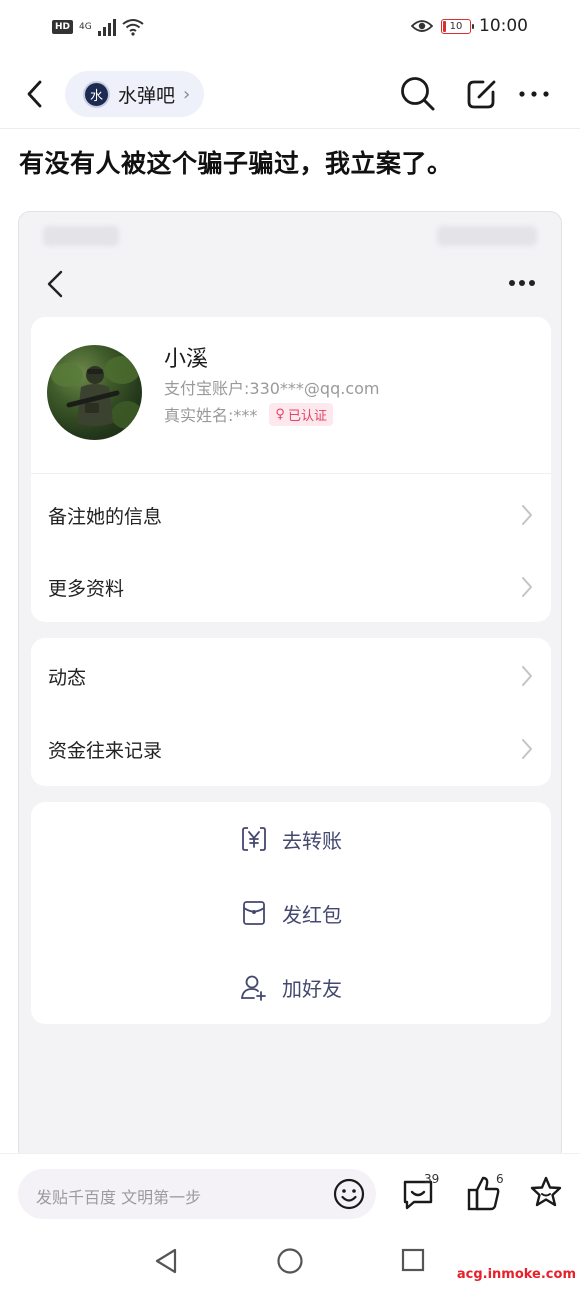  What do you see at coordinates (422, 26) in the screenshot?
I see `eye-icon` at bounding box center [422, 26].